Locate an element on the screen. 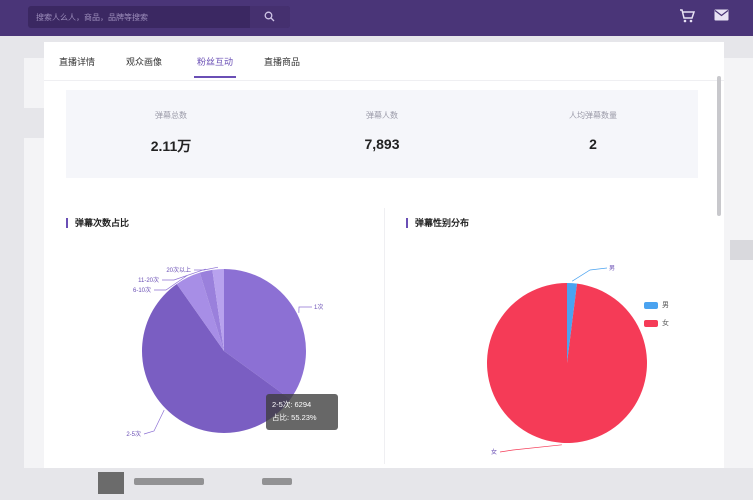 The height and width of the screenshot is (500, 753). stat-label: 弹幕人数 is located at coordinates (382, 115).